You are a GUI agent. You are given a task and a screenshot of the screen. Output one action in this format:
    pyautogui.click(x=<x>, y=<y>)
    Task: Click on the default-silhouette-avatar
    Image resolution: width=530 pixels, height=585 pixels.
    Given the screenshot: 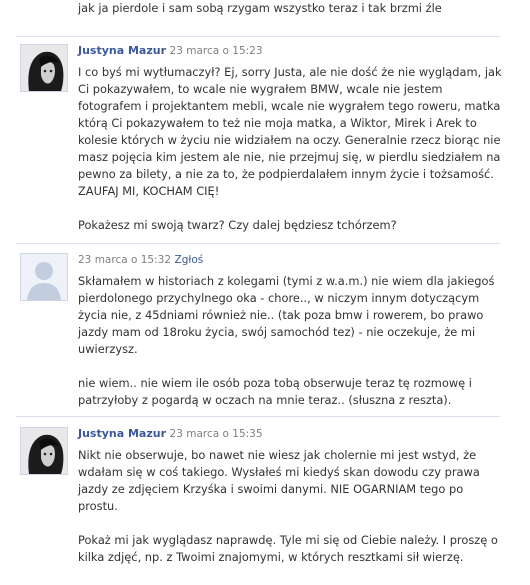 What is the action you would take?
    pyautogui.click(x=44, y=277)
    